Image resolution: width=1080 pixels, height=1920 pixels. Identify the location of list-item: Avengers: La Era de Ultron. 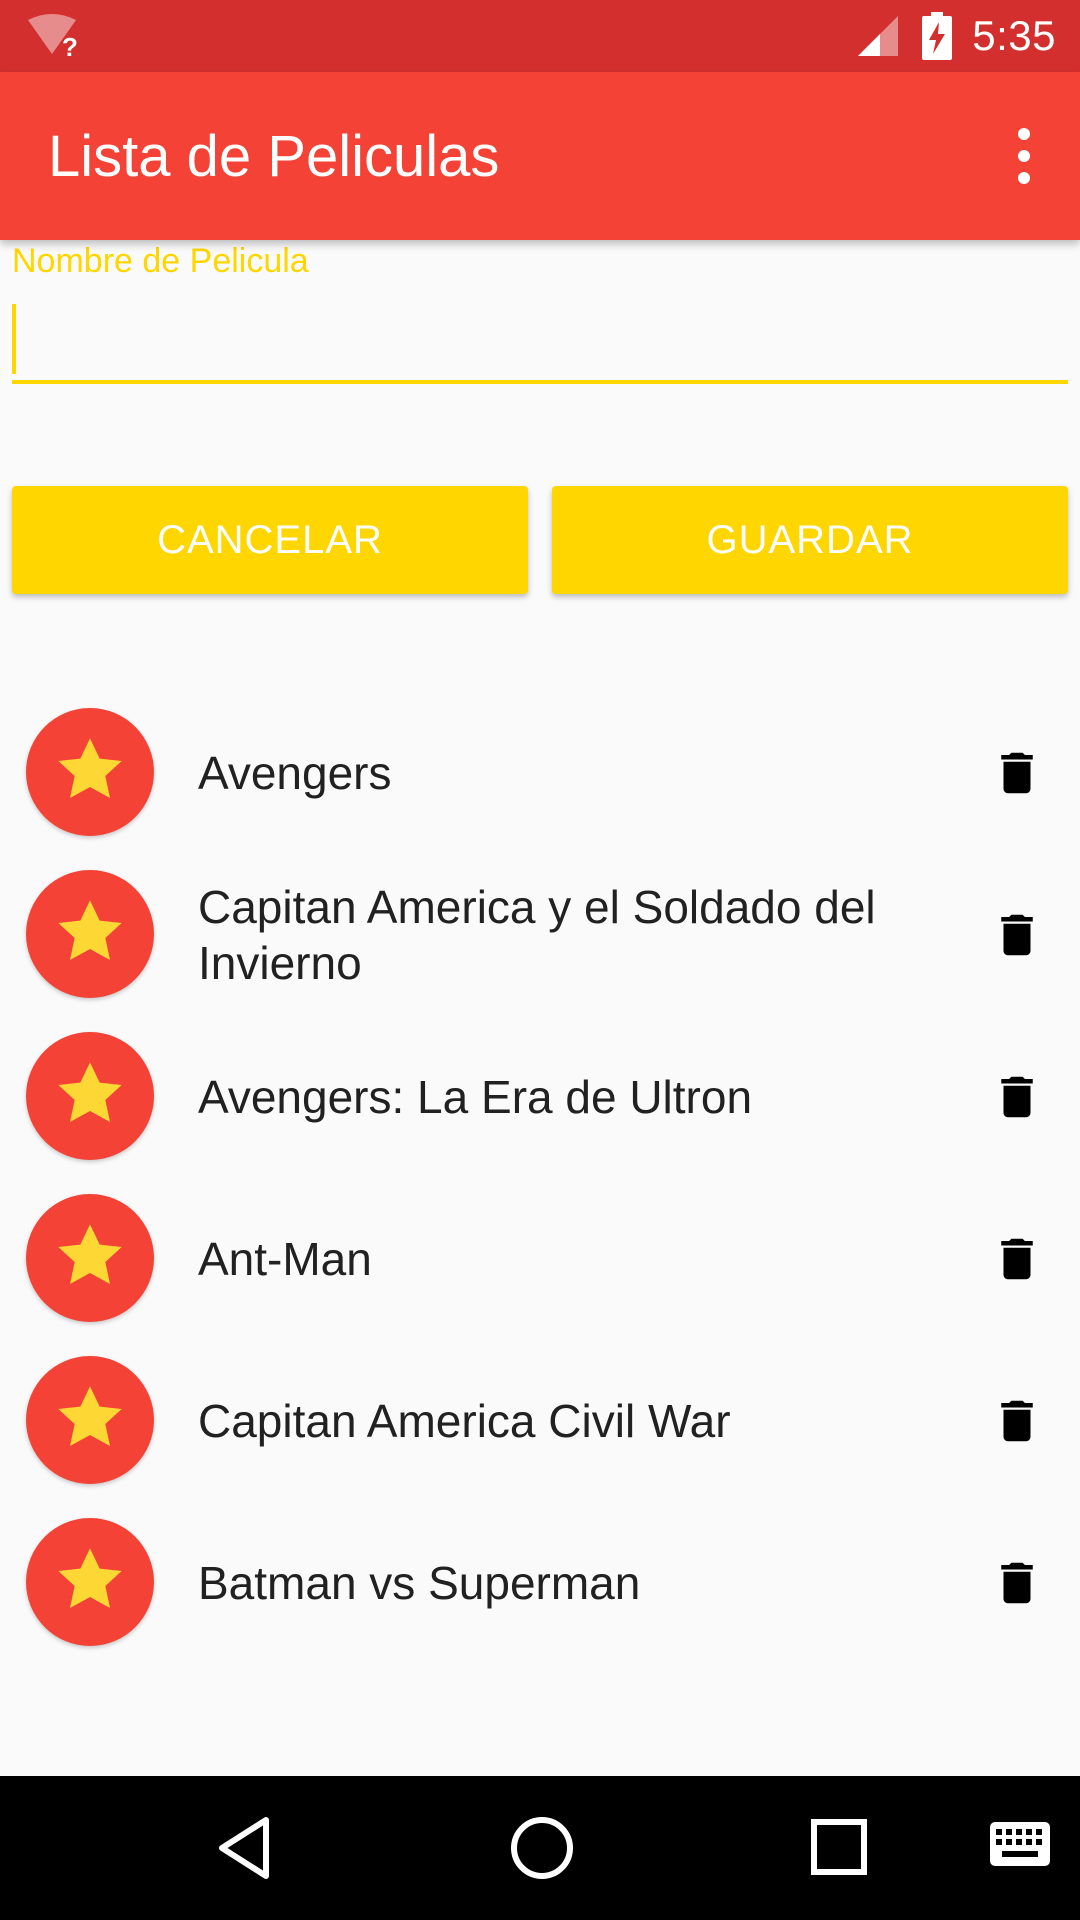
(540, 1097).